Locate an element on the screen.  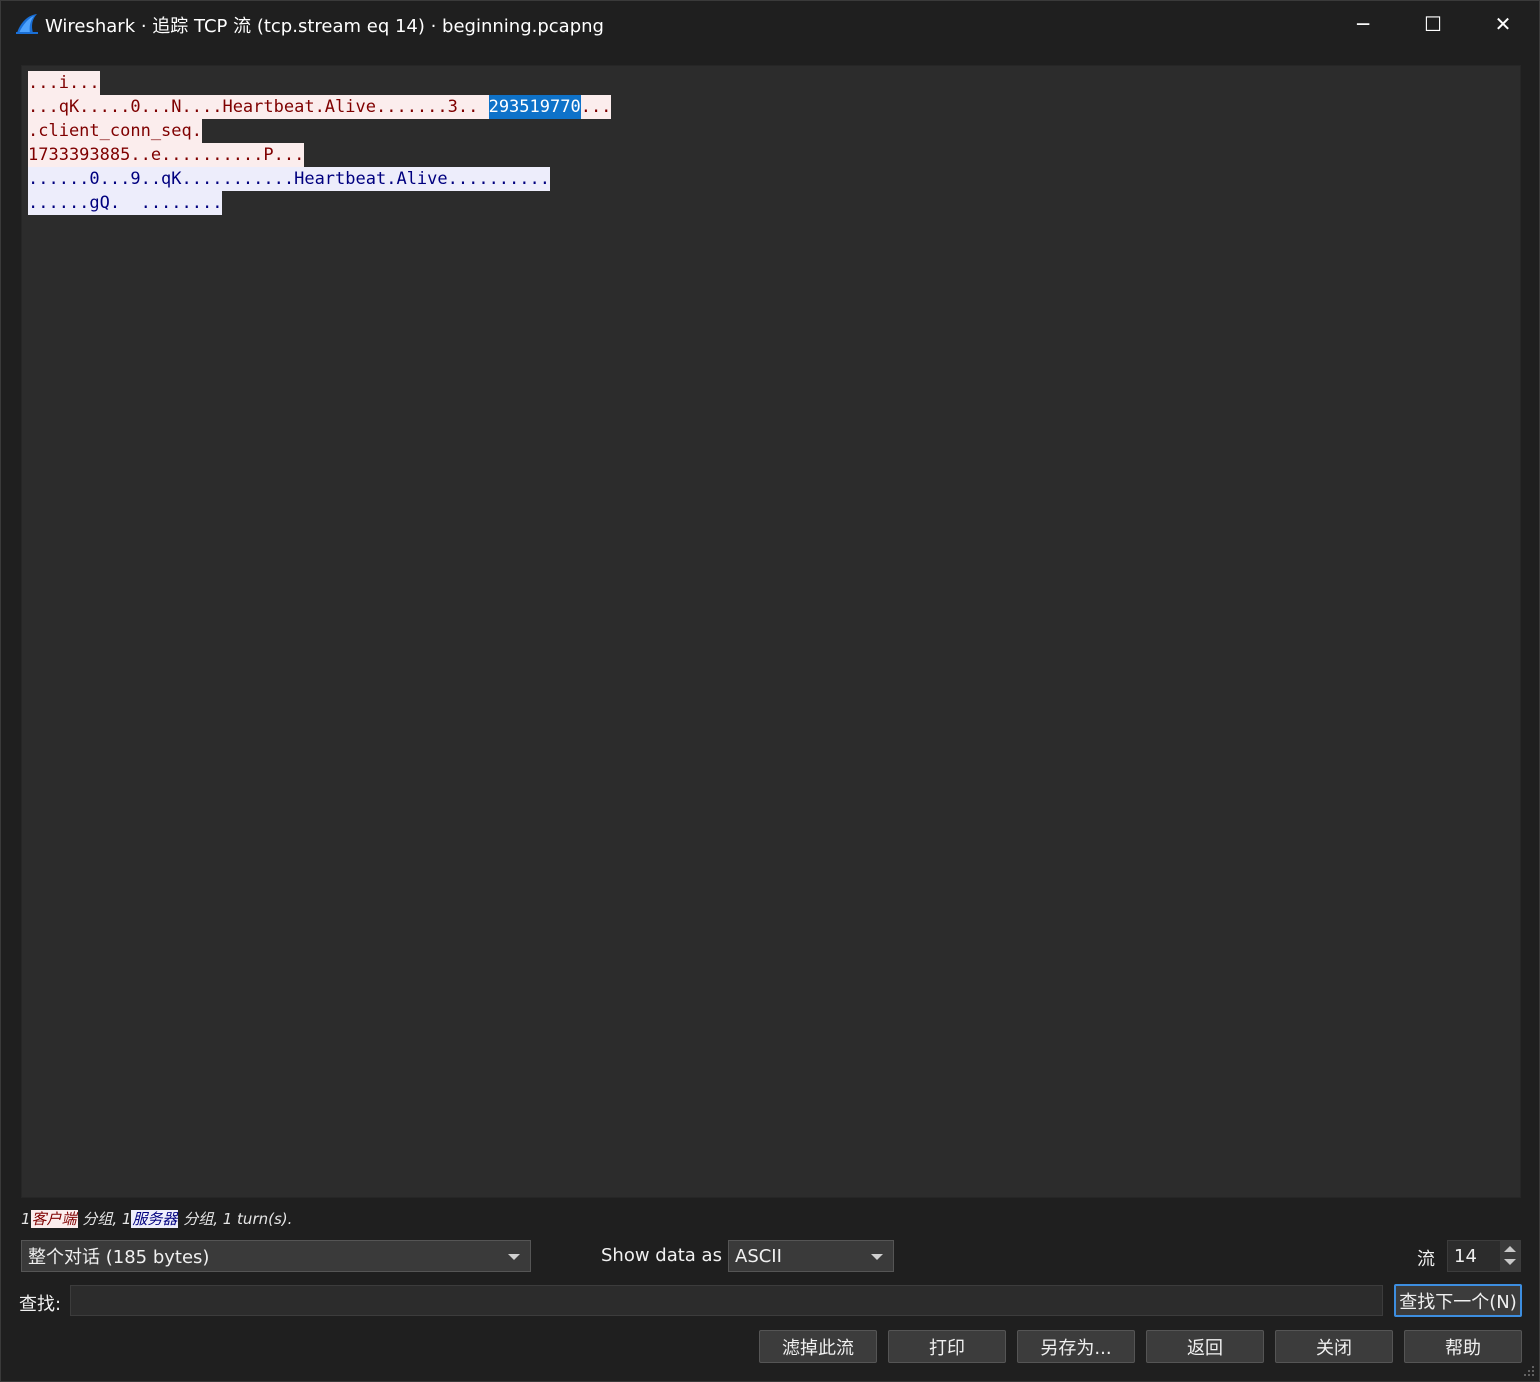
selected-text: 293519770 is located at coordinates (534, 107).